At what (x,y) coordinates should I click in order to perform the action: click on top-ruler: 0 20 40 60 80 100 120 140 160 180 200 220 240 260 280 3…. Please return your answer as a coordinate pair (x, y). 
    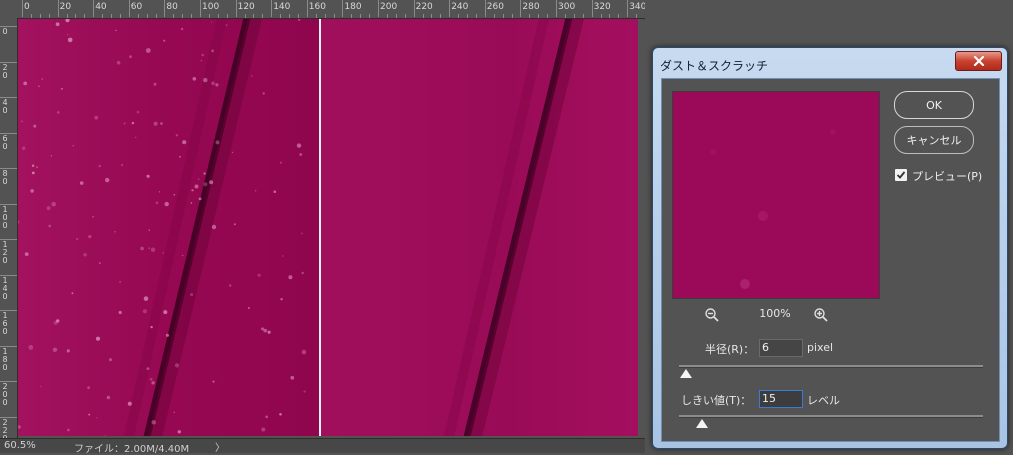
    Looking at the image, I should click on (322, 9).